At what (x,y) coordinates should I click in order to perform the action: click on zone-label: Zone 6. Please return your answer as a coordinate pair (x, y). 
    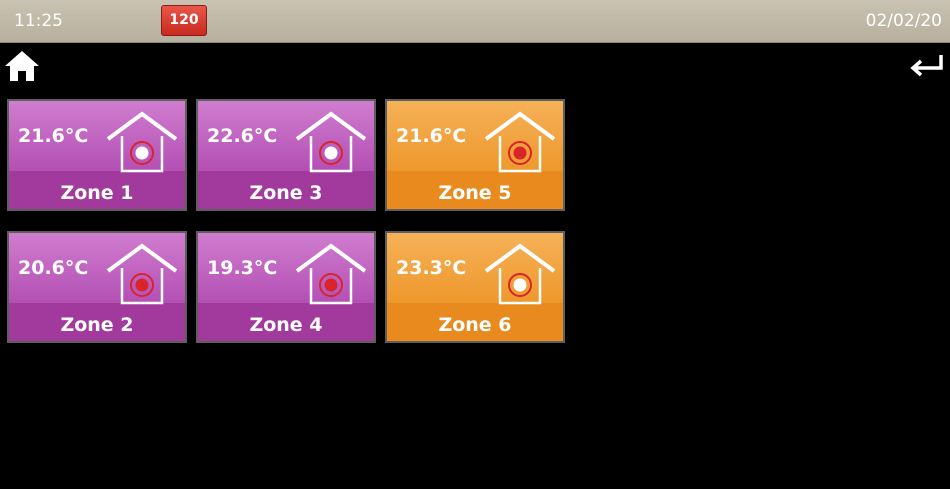
    Looking at the image, I should click on (475, 325).